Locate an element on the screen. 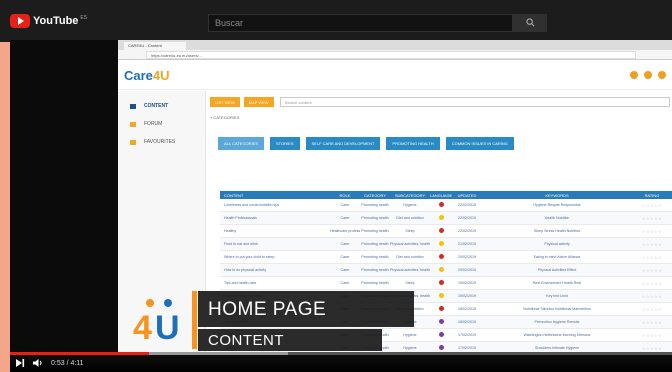  youtube-region: ES is located at coordinates (84, 18).